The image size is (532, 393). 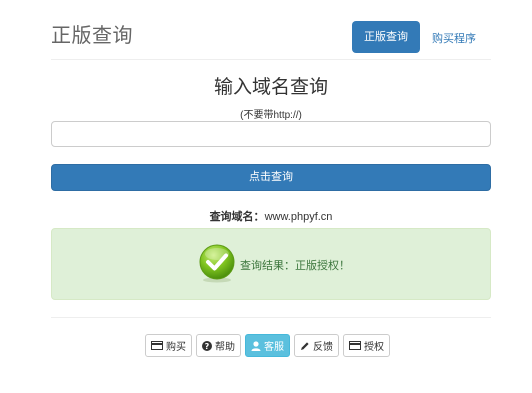 I want to click on query-button: 点击查询, so click(x=271, y=177).